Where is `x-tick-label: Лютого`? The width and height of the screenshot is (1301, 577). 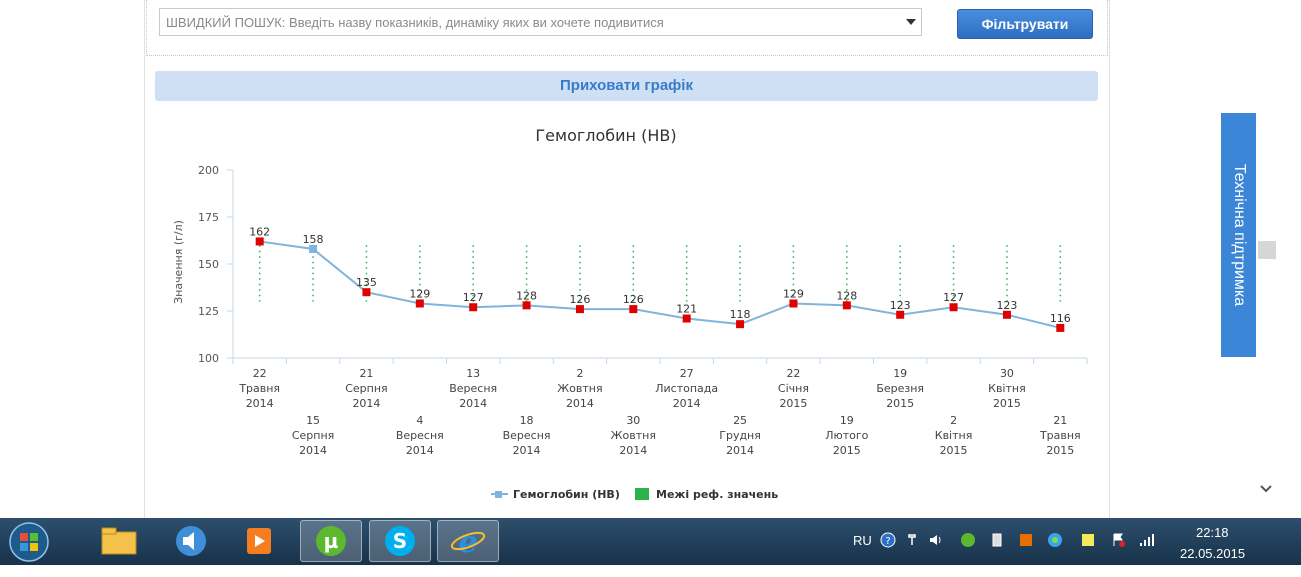
x-tick-label: Лютого is located at coordinates (846, 435).